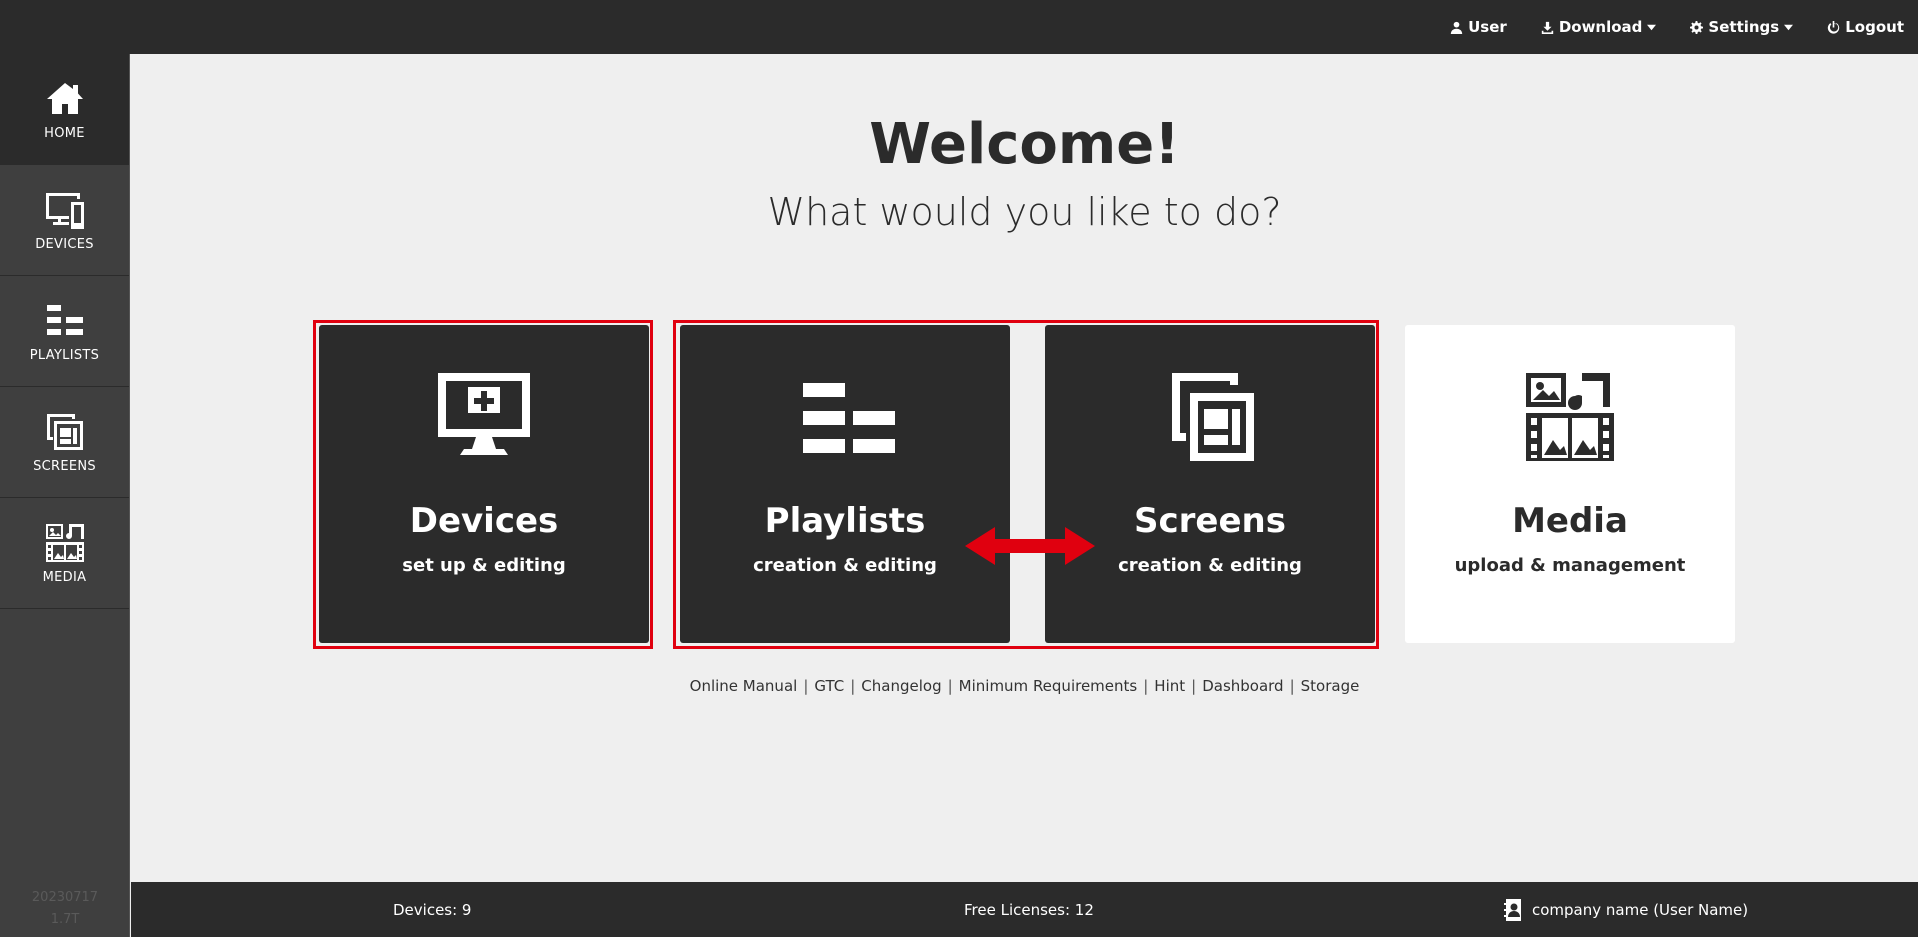 The width and height of the screenshot is (1918, 937). I want to click on sidebar-item-label: MEDIA, so click(64, 577).